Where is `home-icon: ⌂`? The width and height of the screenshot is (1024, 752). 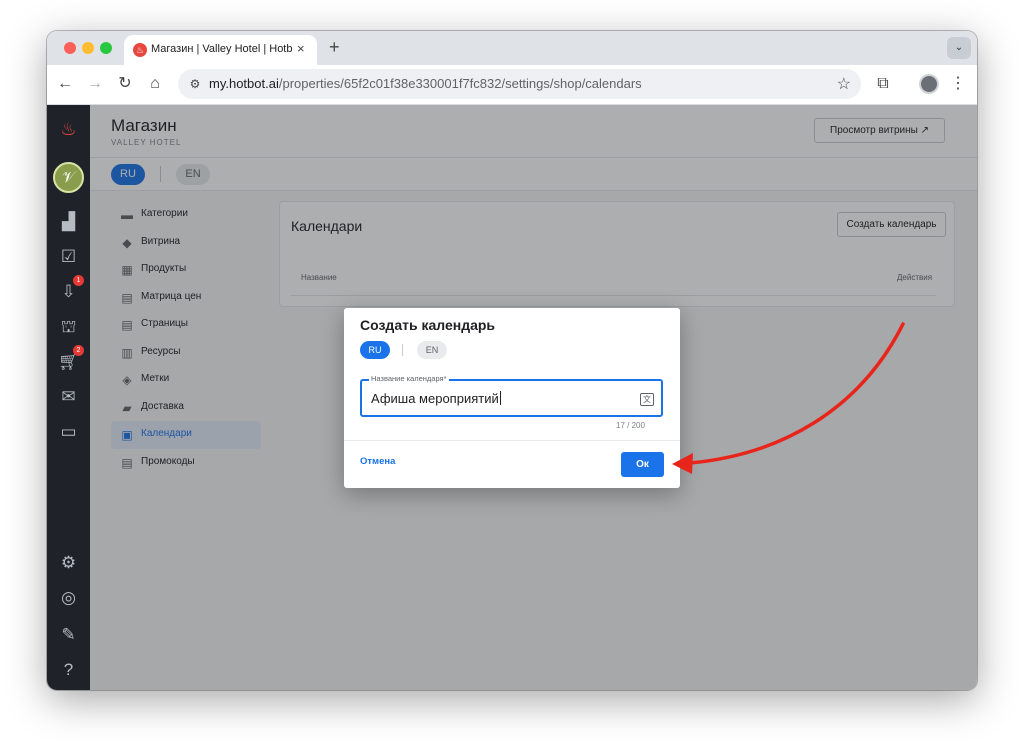 home-icon: ⌂ is located at coordinates (155, 84).